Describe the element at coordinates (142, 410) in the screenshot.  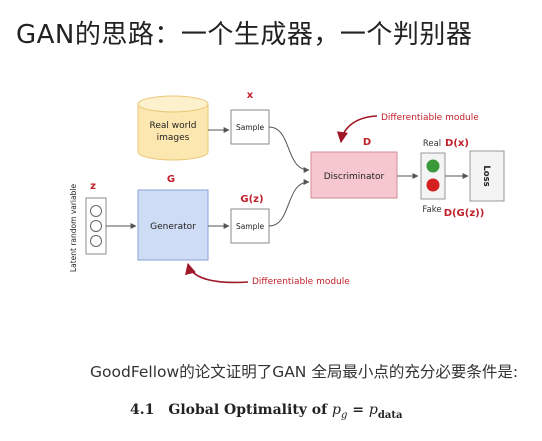
I see `section-number: 4.1` at that location.